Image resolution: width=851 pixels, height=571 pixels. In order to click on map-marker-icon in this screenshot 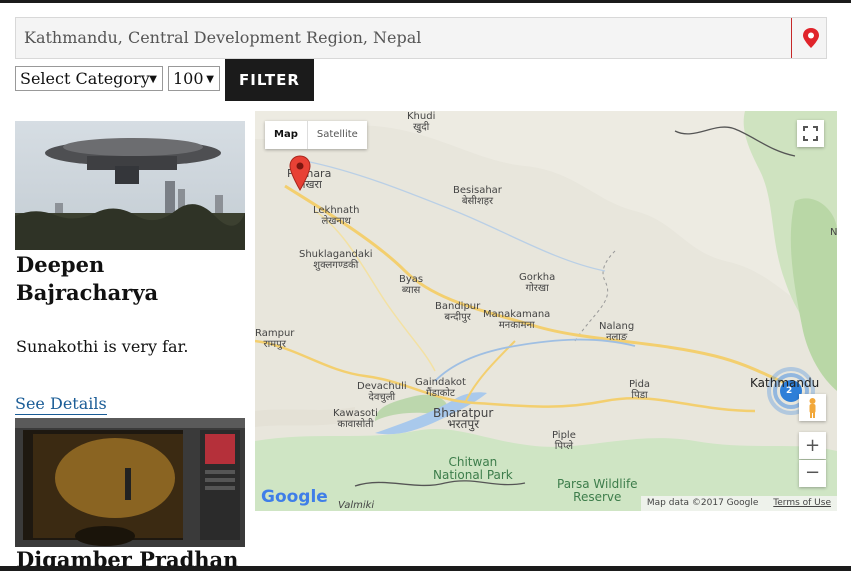, I will do `click(300, 173)`.